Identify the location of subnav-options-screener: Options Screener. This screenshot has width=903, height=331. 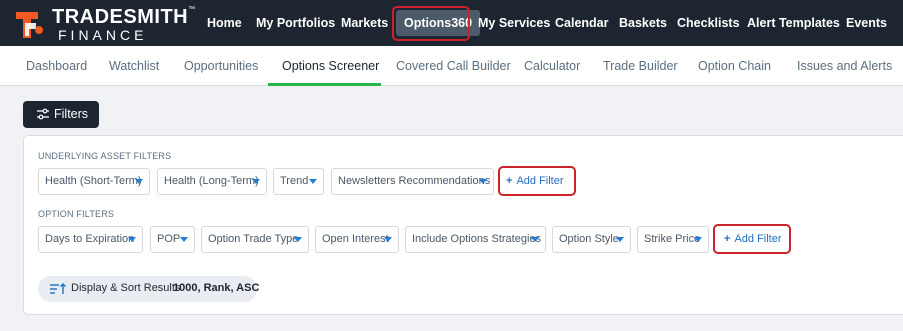
(330, 66).